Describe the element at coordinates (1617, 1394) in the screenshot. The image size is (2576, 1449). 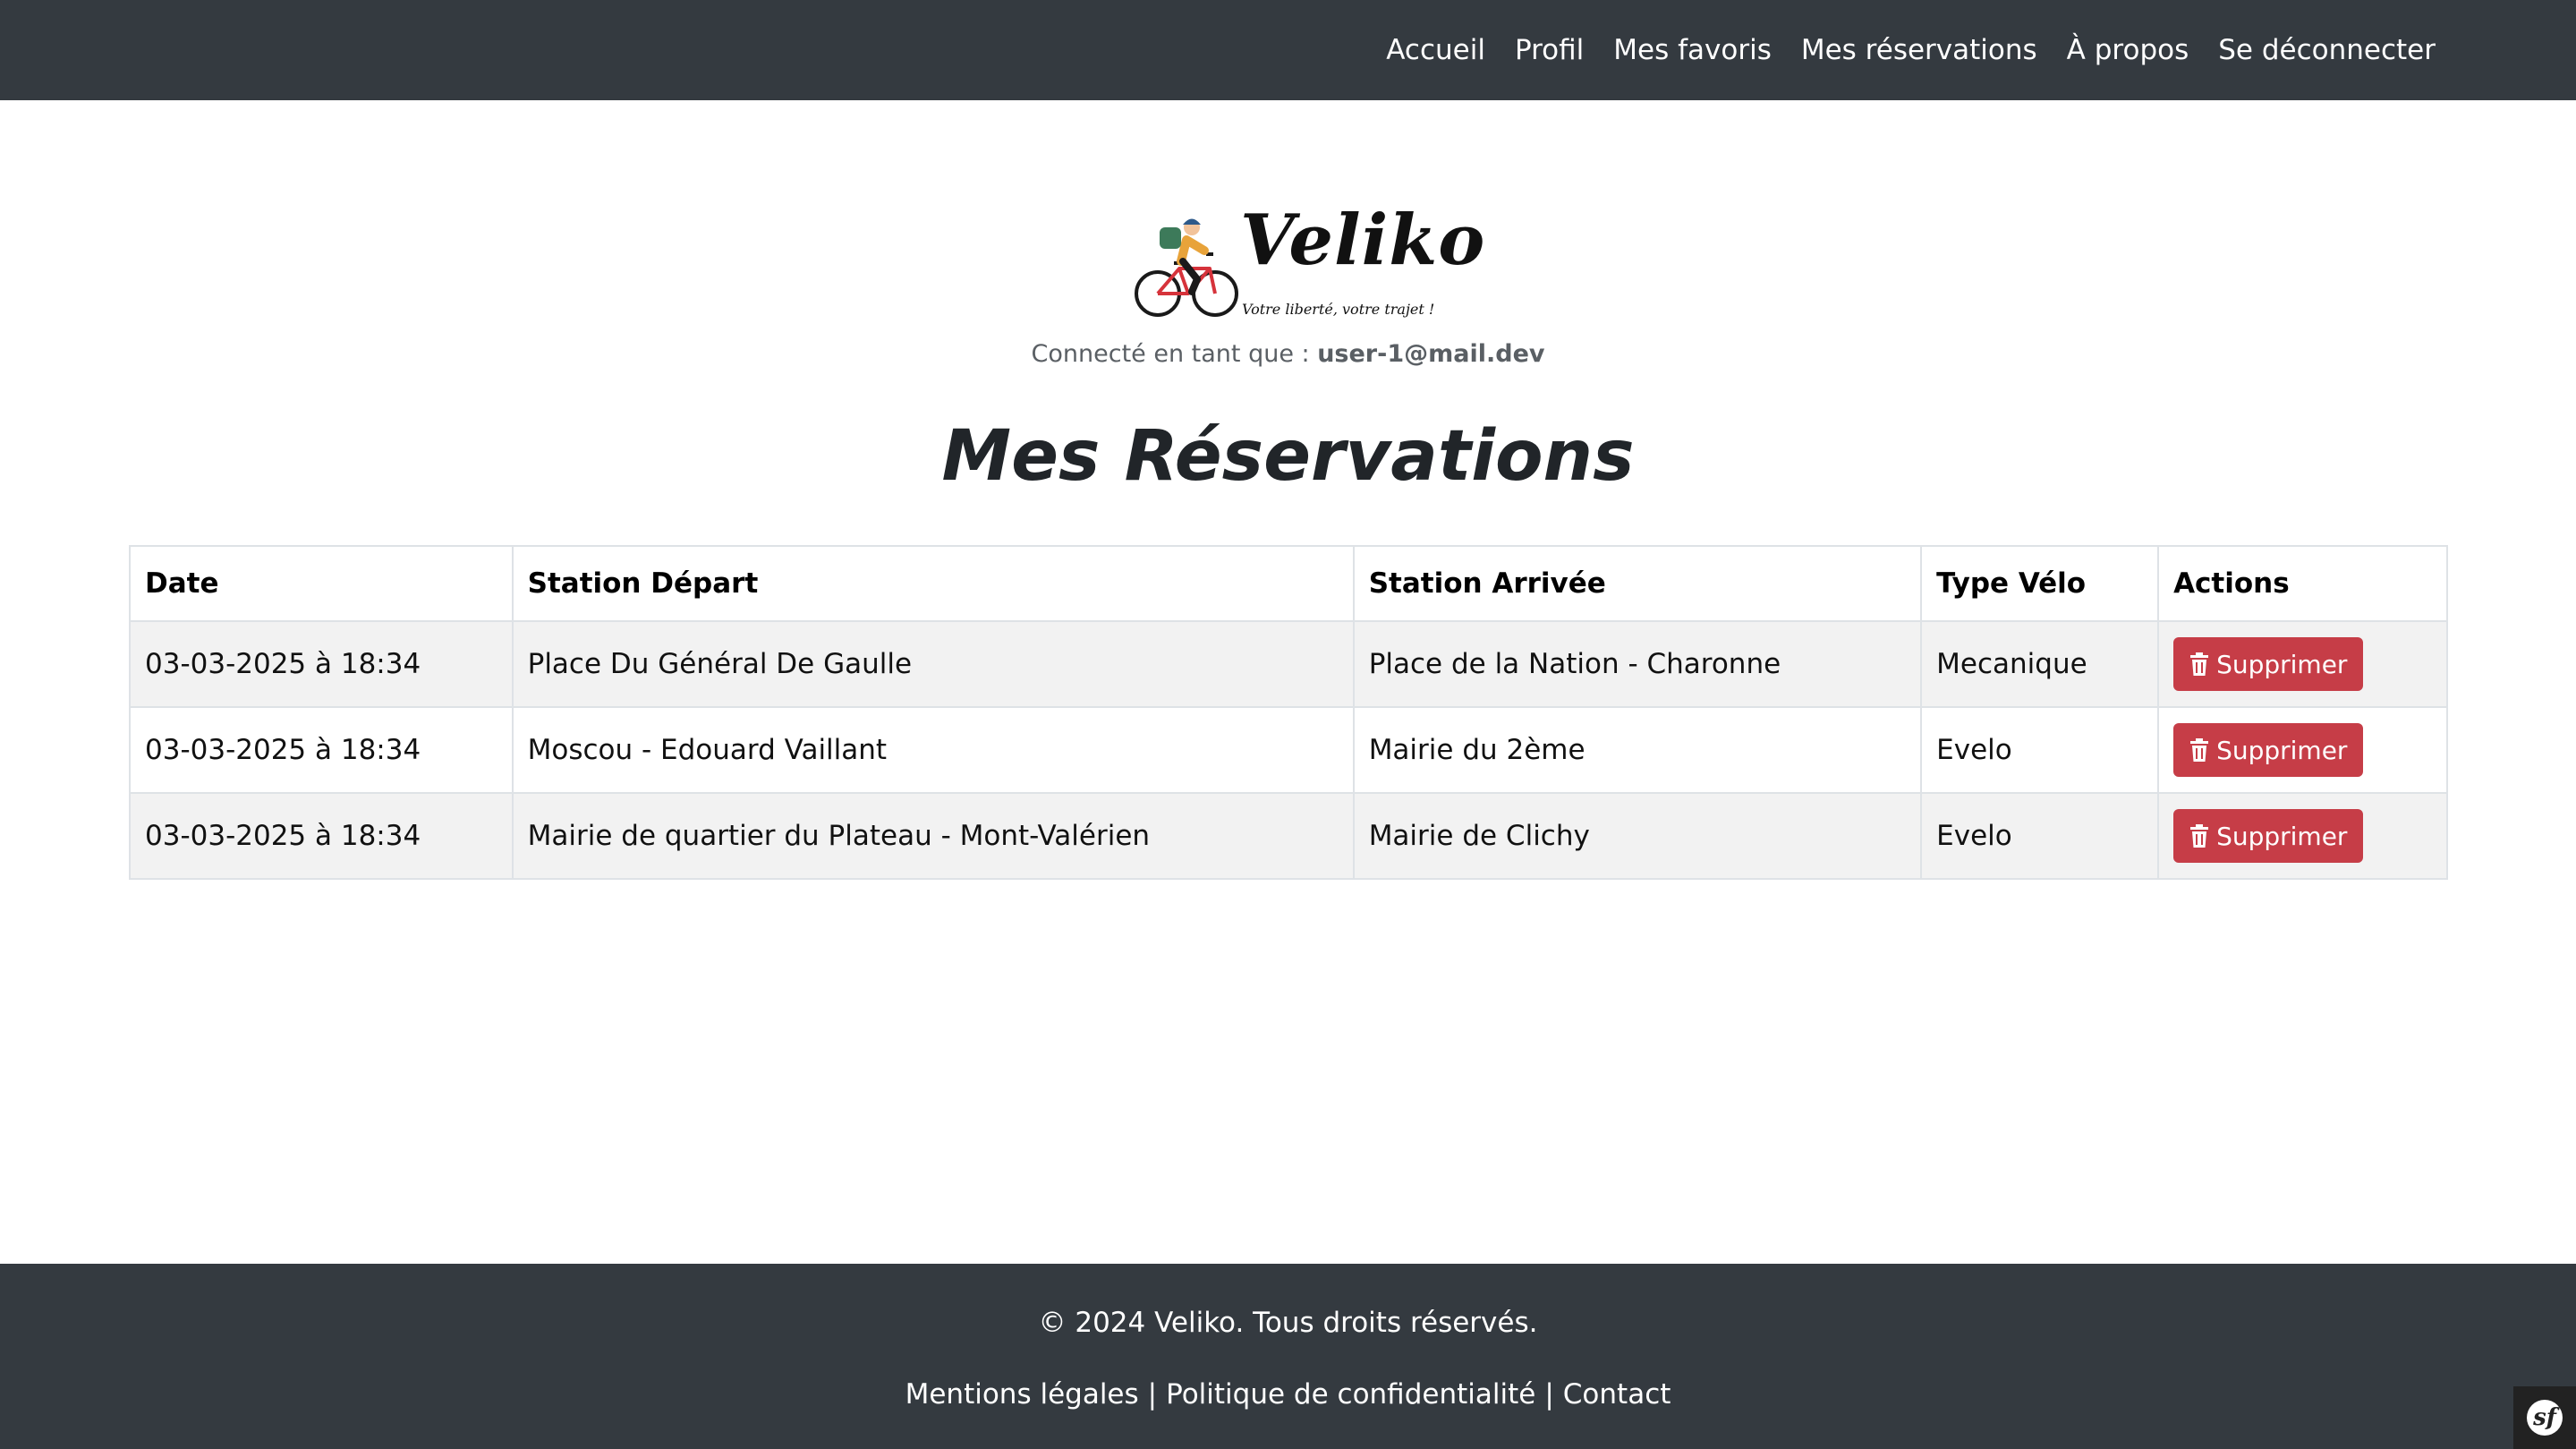
I see `footer-link-contact: Contact` at that location.